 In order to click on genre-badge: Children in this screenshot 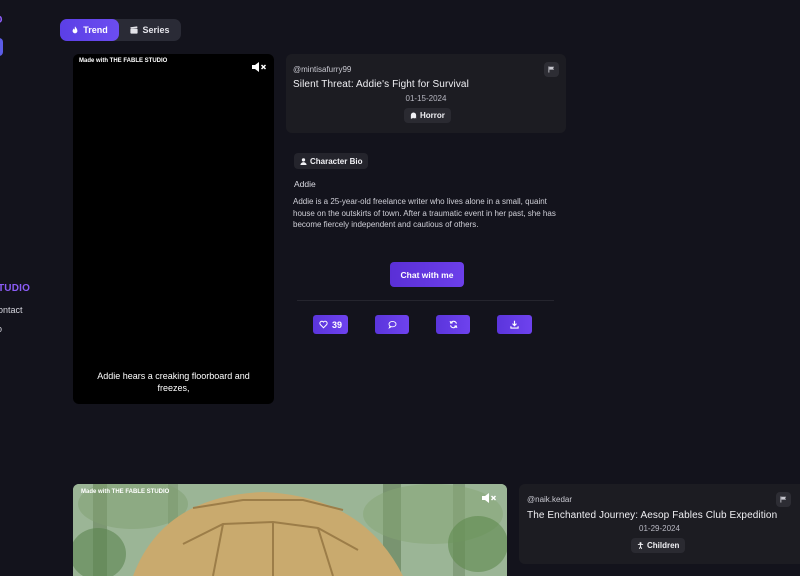, I will do `click(658, 545)`.